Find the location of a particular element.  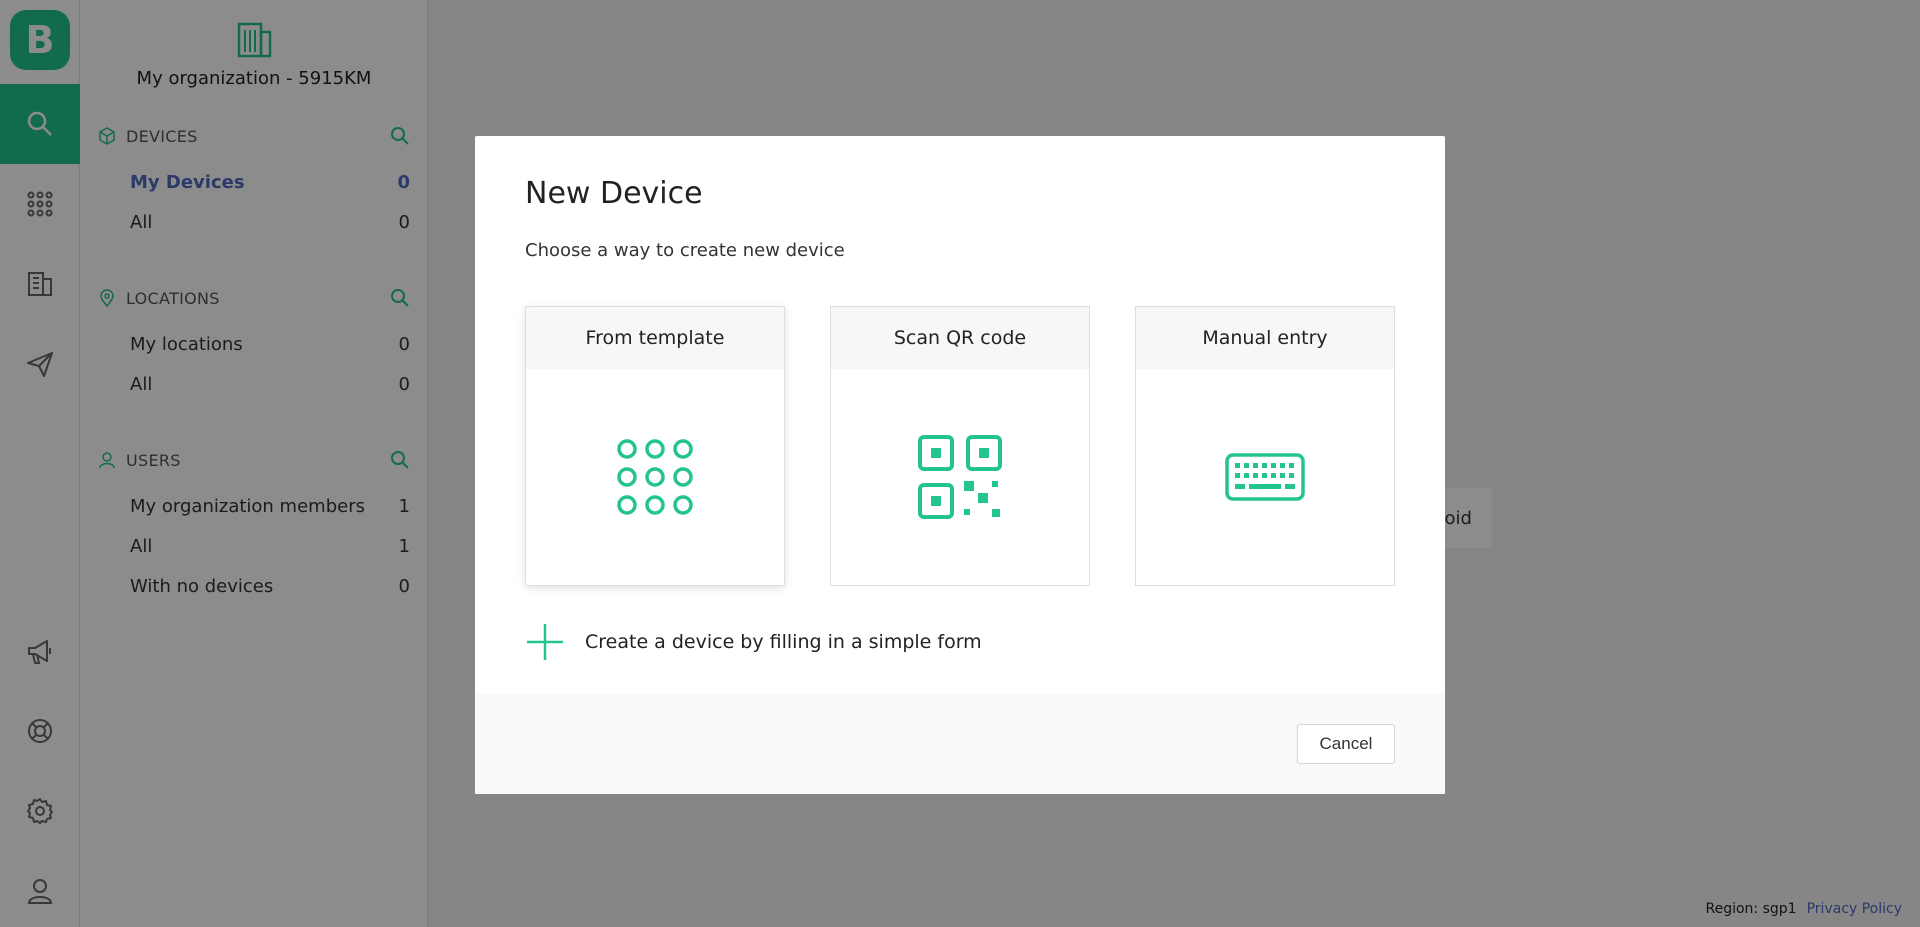

dialog-title: New Device is located at coordinates (614, 193).